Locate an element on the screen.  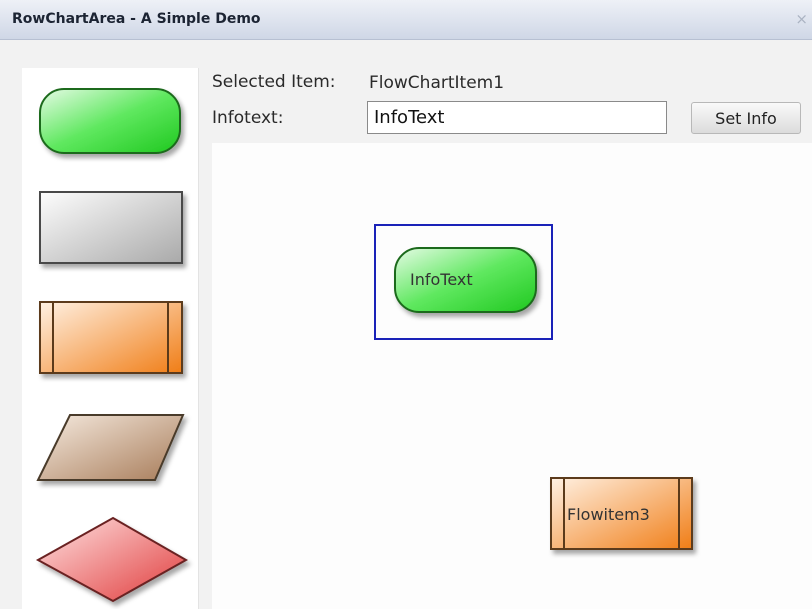
palette-item-rounded-rectangle is located at coordinates (110, 121).